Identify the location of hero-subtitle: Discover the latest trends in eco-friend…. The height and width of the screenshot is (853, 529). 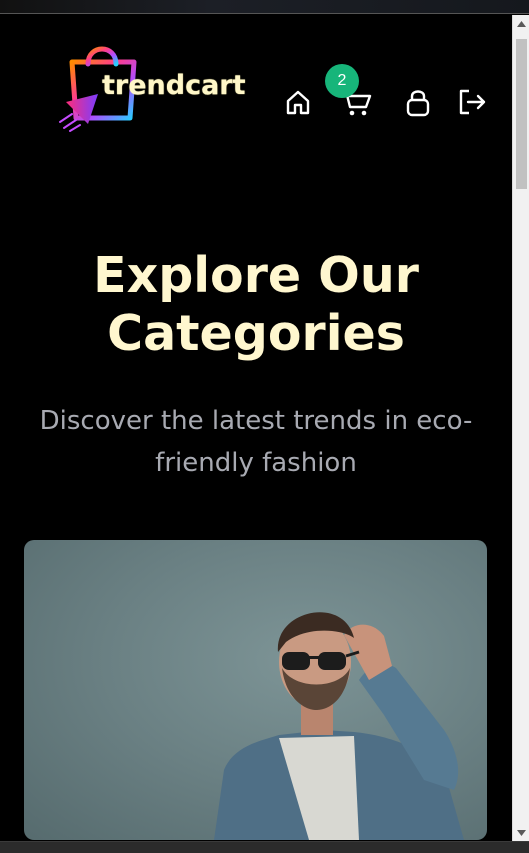
(256, 442).